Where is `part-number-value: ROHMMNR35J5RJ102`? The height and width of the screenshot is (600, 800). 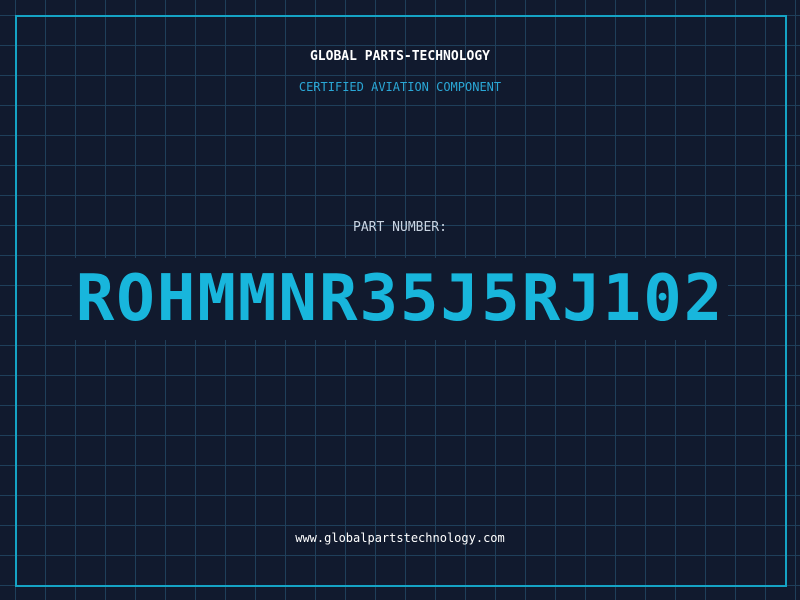
part-number-value: ROHMMNR35J5RJ102 is located at coordinates (400, 299).